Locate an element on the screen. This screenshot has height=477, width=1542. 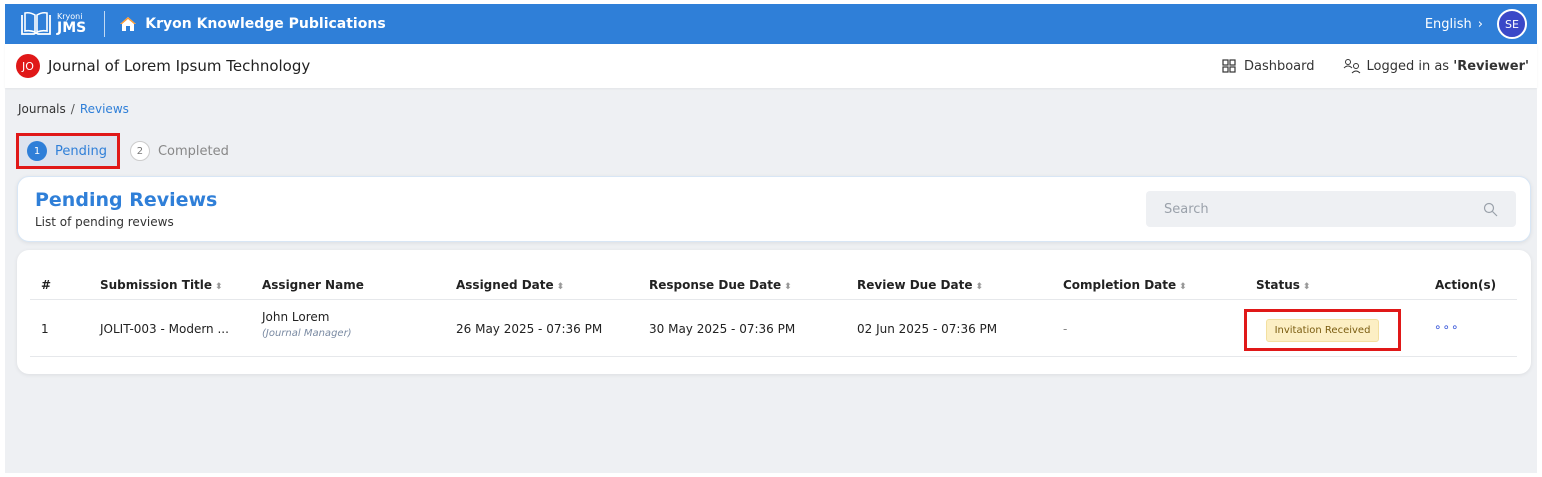
column-header-submission-title: Submission Title ⬍ is located at coordinates (161, 285).